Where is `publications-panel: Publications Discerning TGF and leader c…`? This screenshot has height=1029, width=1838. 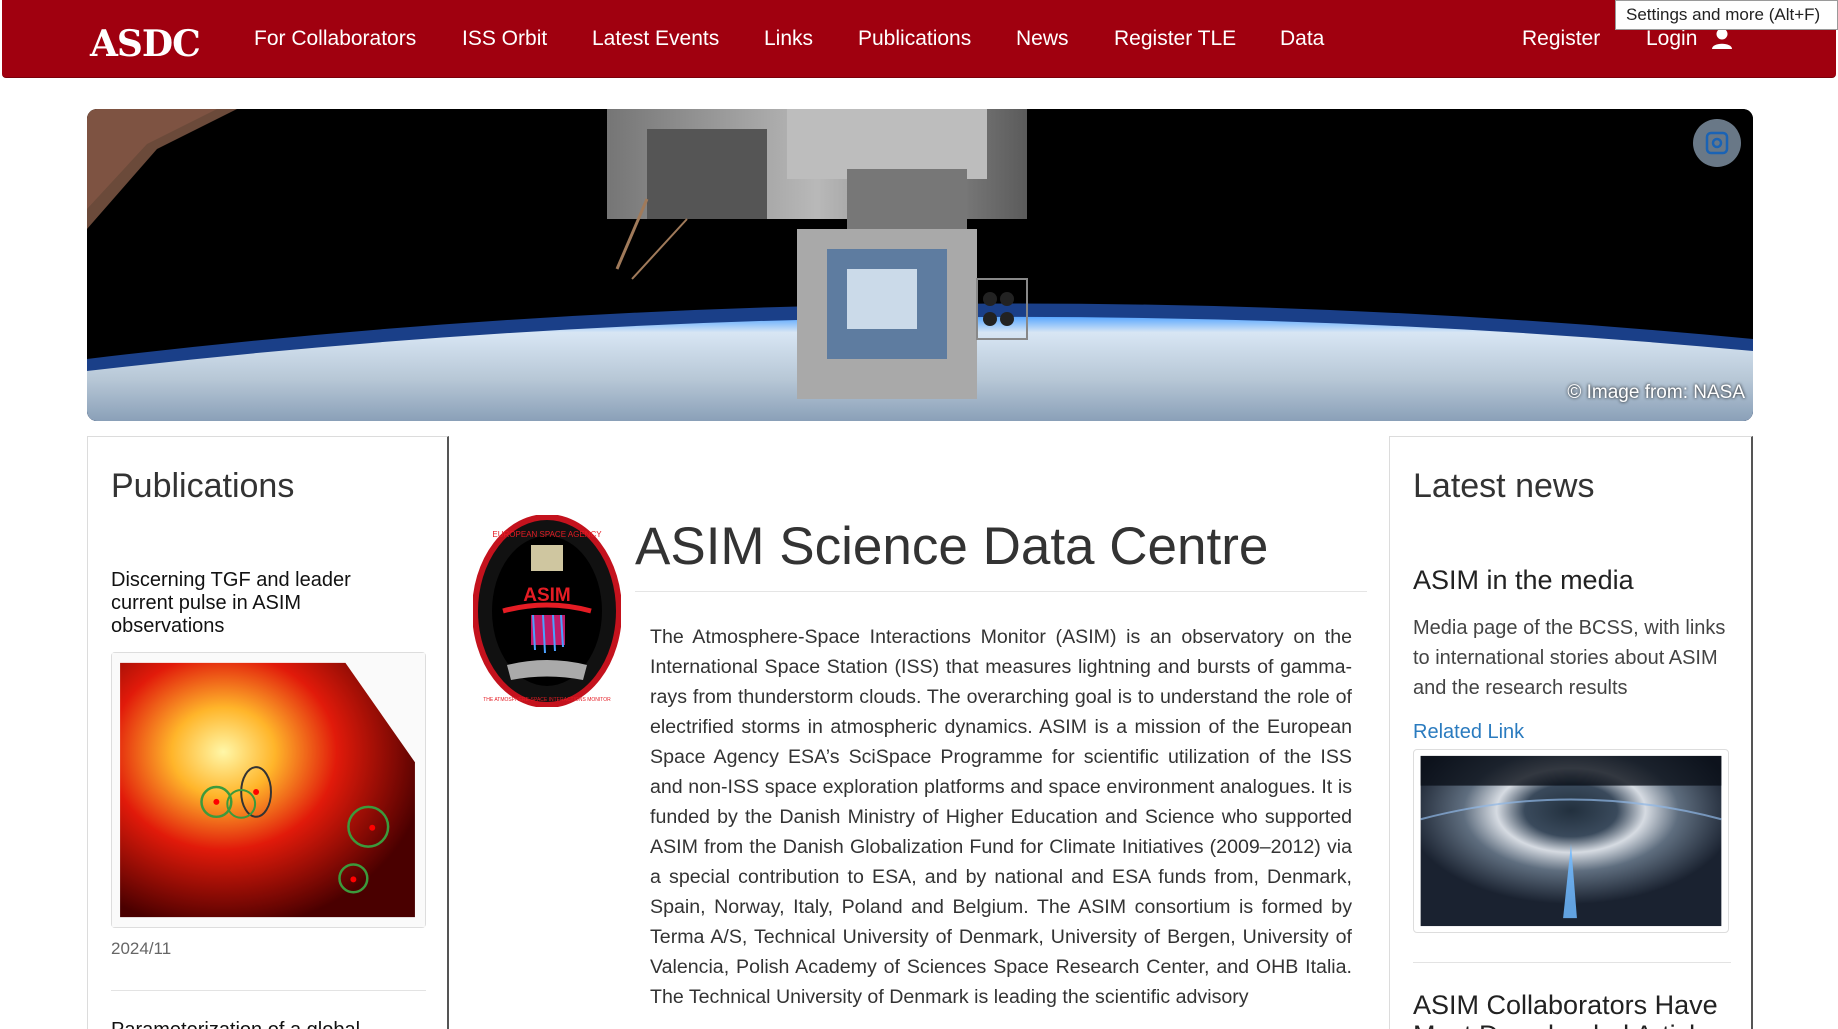
publications-panel: Publications Discerning TGF and leader c… is located at coordinates (268, 732).